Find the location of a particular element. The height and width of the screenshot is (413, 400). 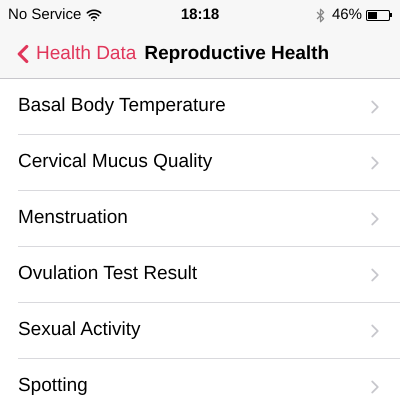

list-item: Spotting is located at coordinates (200, 386).